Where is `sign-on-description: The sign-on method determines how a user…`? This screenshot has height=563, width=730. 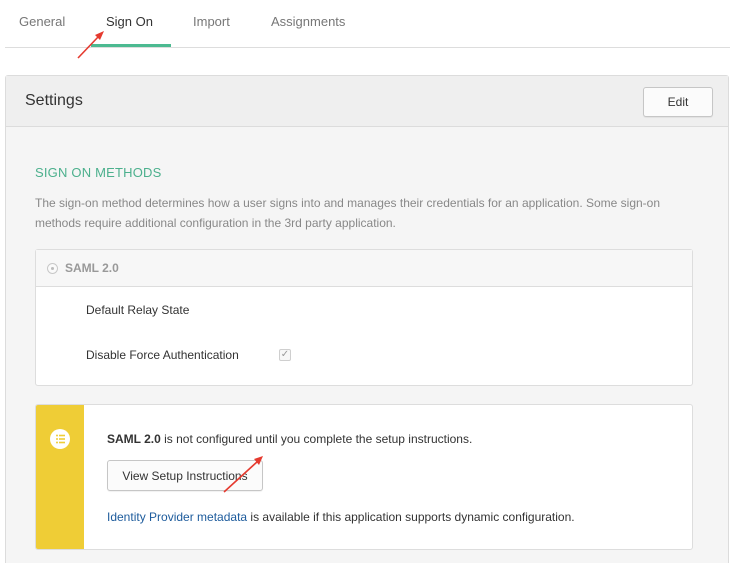 sign-on-description: The sign-on method determines how a user… is located at coordinates (348, 213).